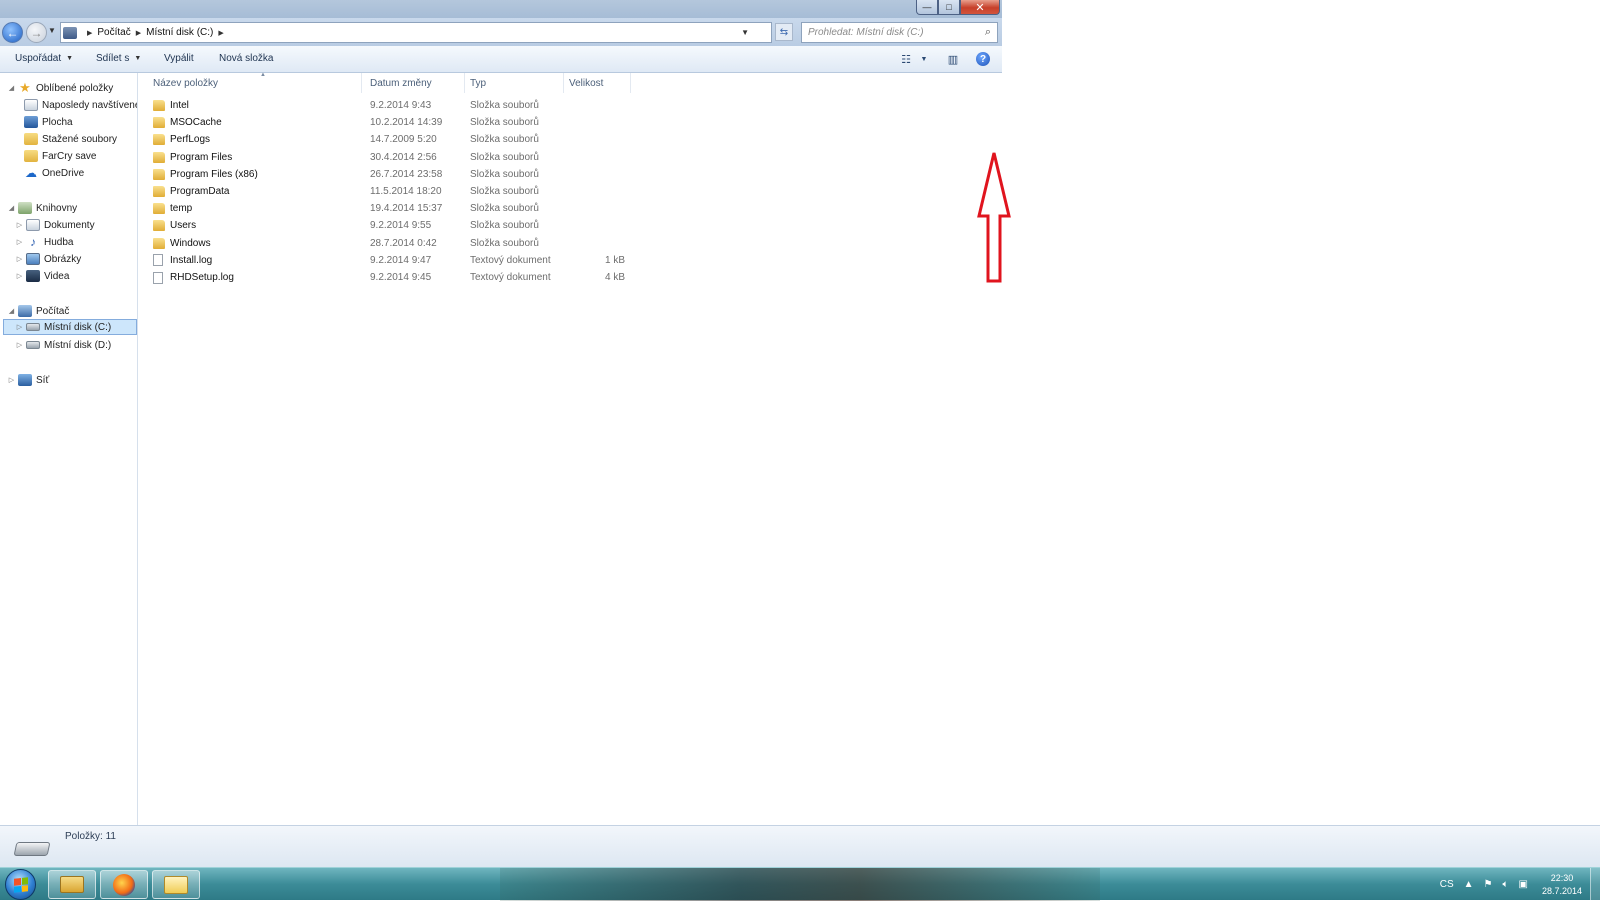 The image size is (1600, 901). I want to click on table-row: PerfLogs 14.7.2009 5:20 Složka souborů, so click(379, 139).